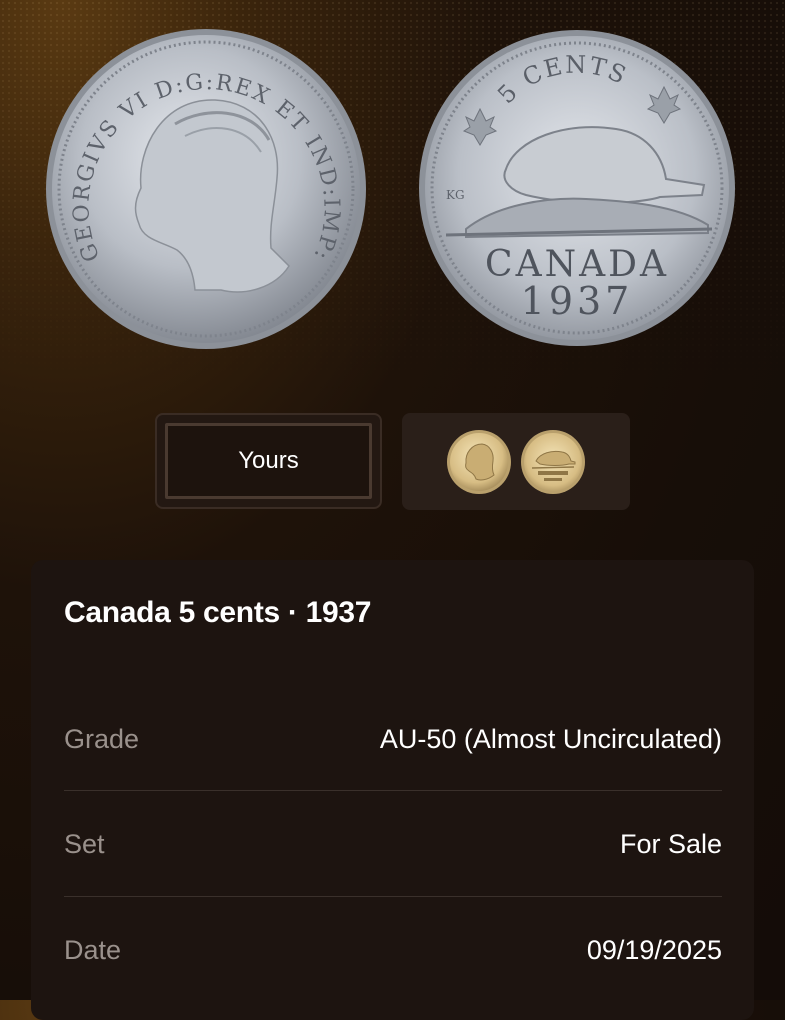 The image size is (785, 1020). I want to click on coin-reverse-image: 5 CENTS KG CANADA 1937, so click(577, 188).